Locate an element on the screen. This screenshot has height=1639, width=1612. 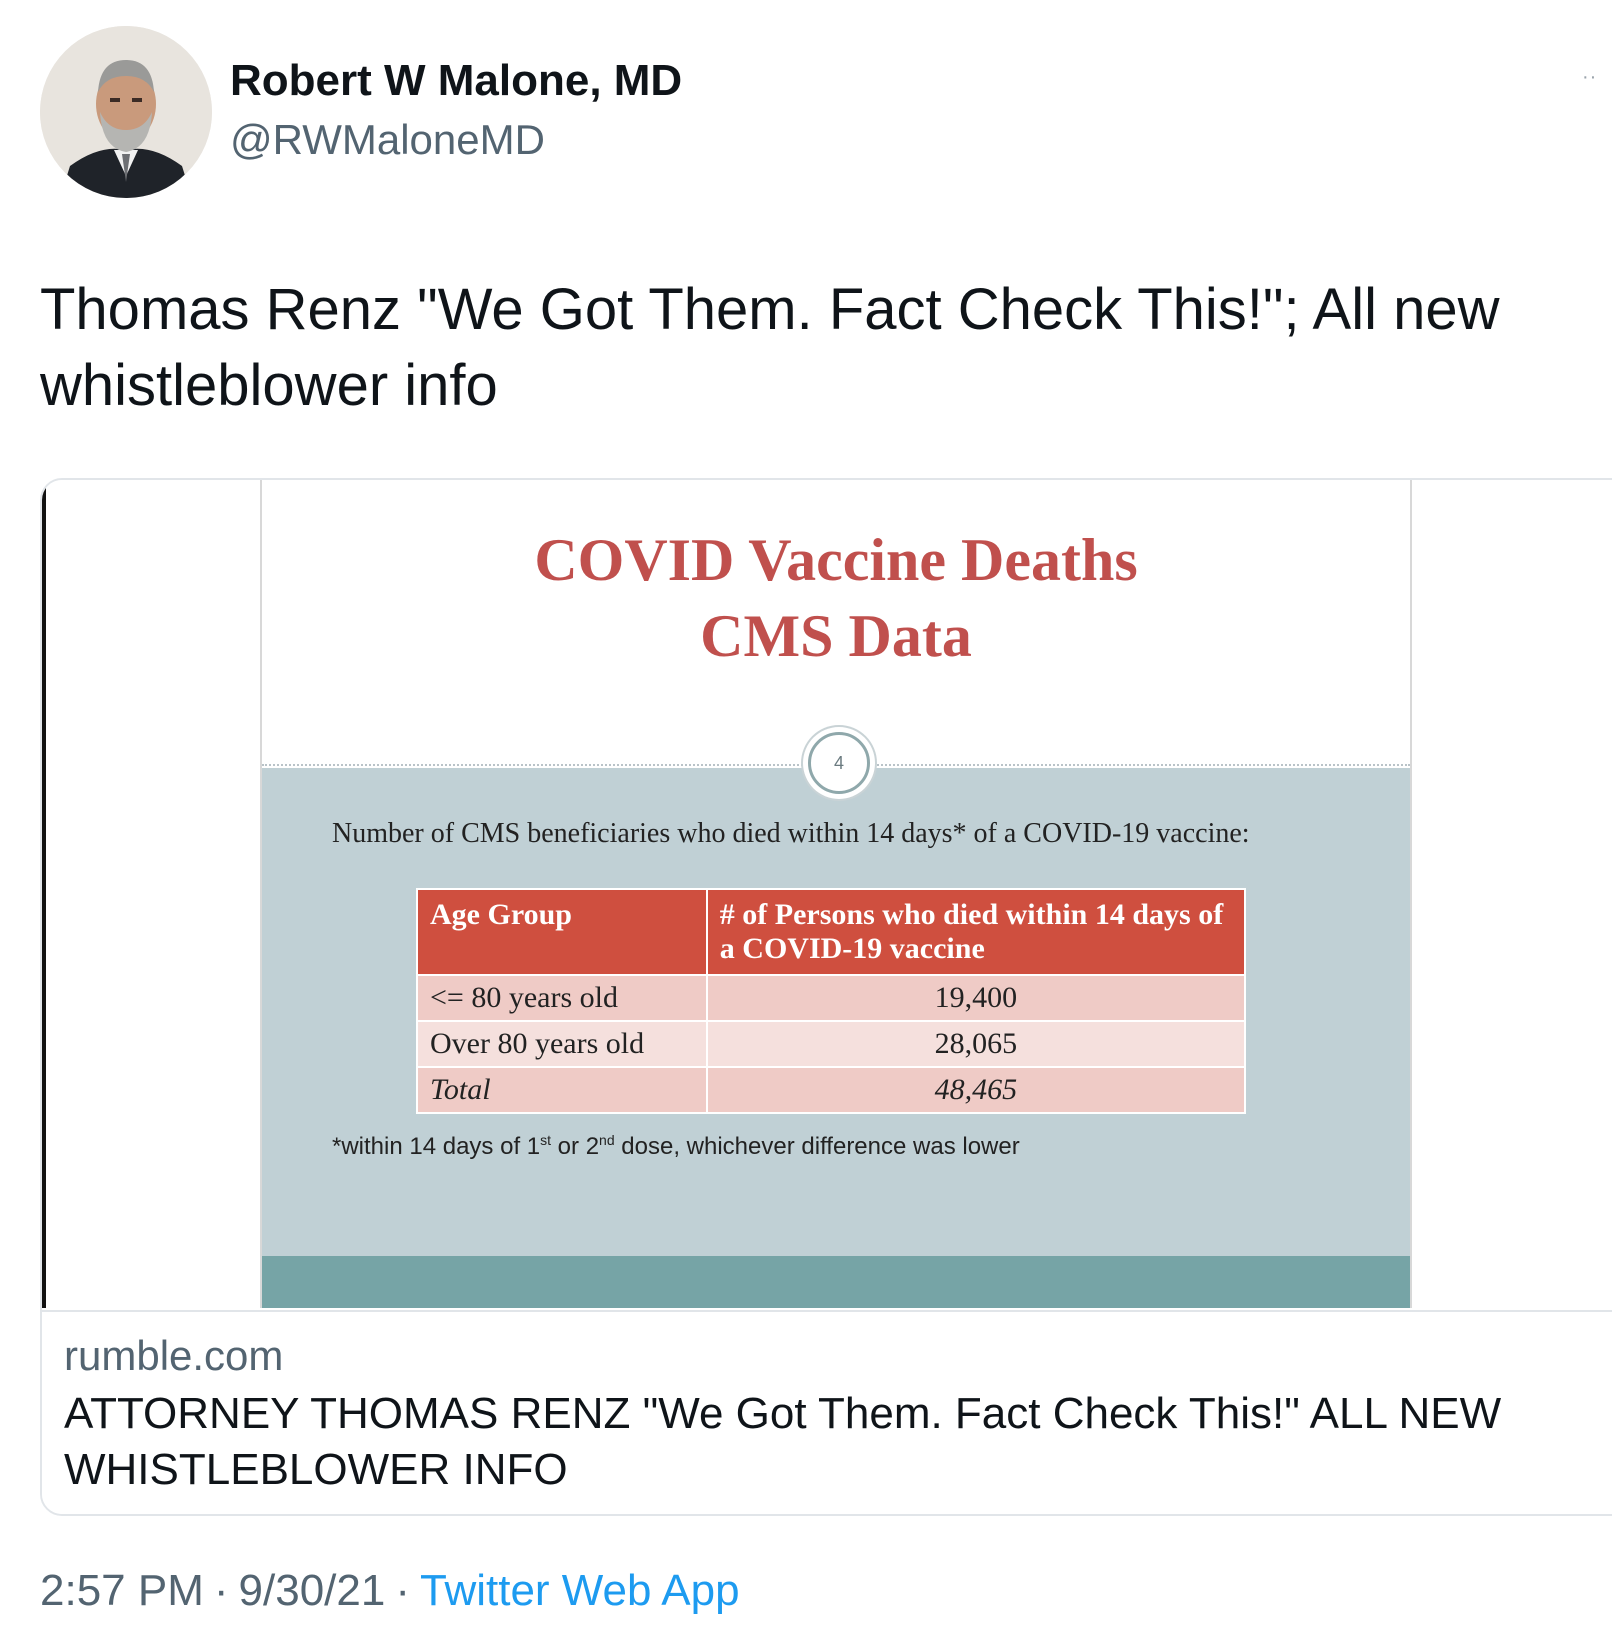
author-display-name: Robert W Malone, MD is located at coordinates (456, 81).